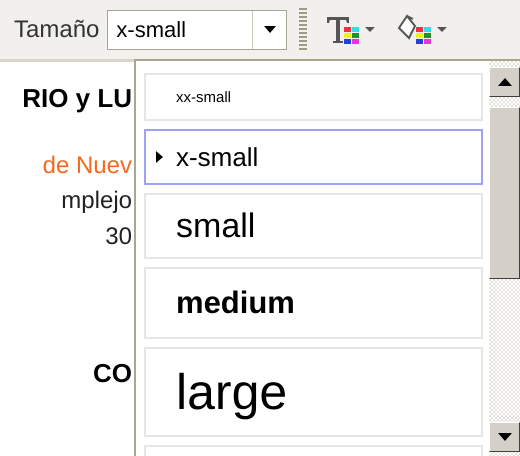 The image size is (520, 456). Describe the element at coordinates (112, 373) in the screenshot. I see `heading-text: CO` at that location.